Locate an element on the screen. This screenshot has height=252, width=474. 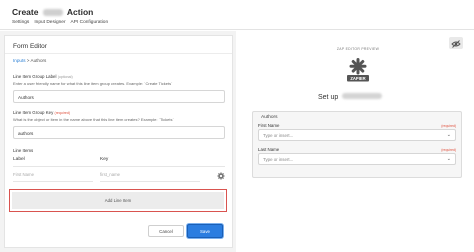
hide-preview-button is located at coordinates (456, 43).